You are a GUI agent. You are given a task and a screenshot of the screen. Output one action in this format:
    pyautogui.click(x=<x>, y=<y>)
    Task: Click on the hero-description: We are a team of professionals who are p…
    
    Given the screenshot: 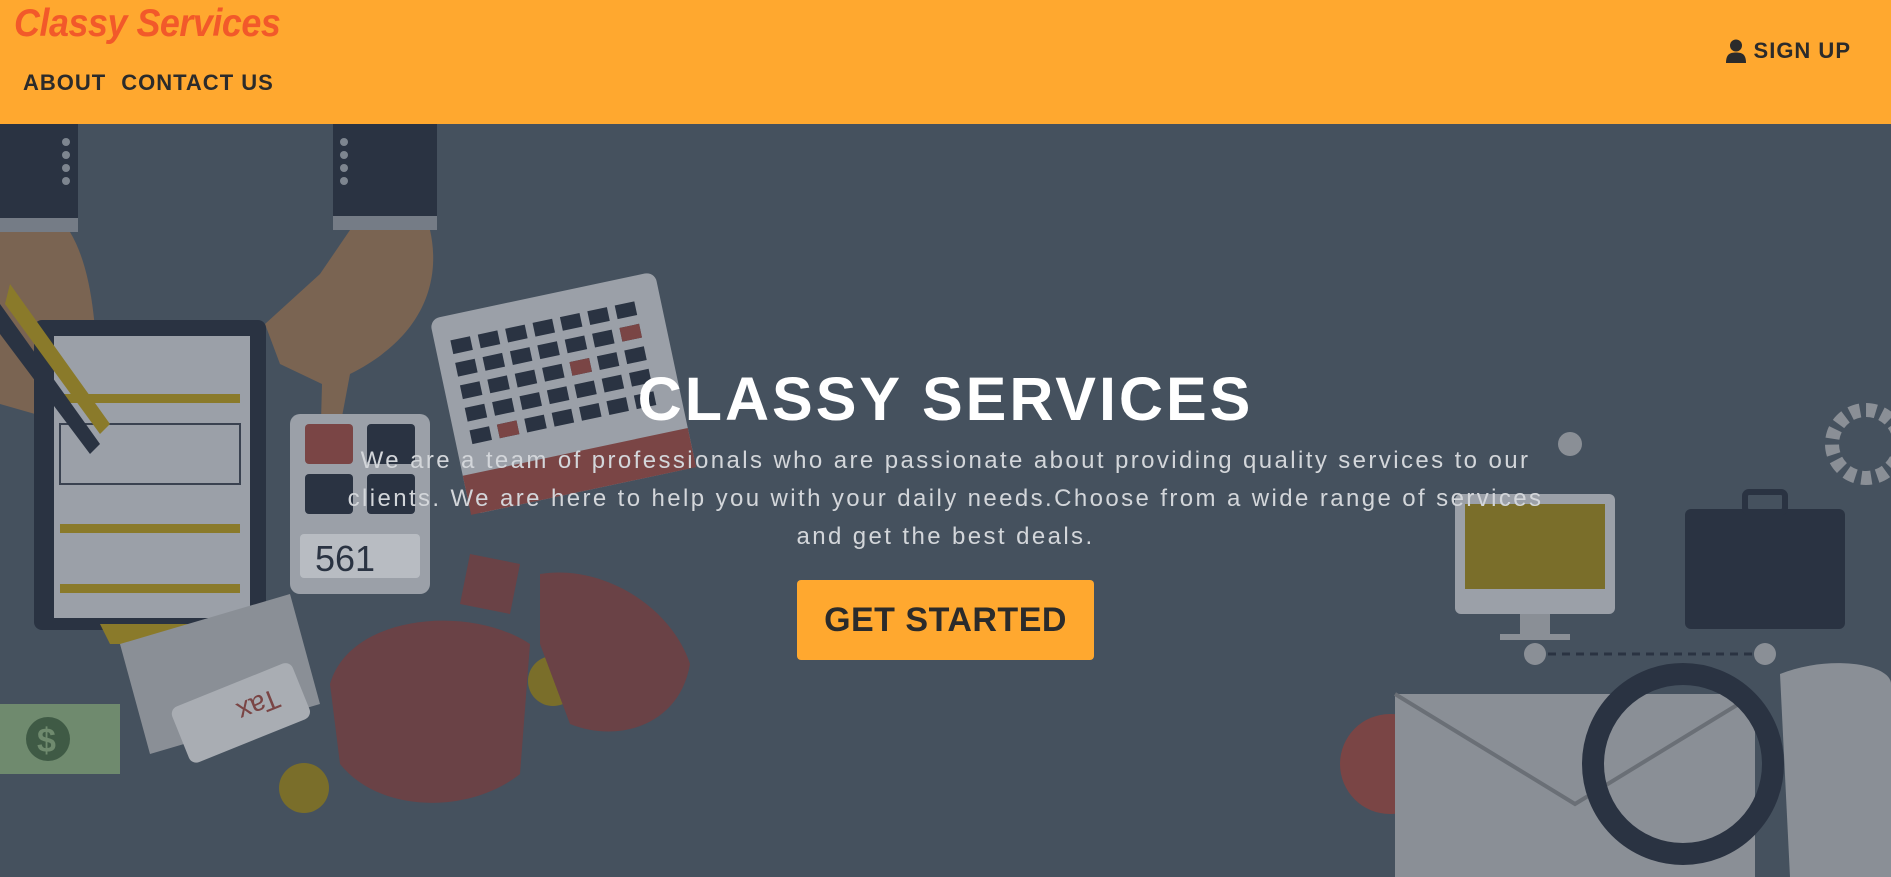 What is the action you would take?
    pyautogui.click(x=945, y=498)
    